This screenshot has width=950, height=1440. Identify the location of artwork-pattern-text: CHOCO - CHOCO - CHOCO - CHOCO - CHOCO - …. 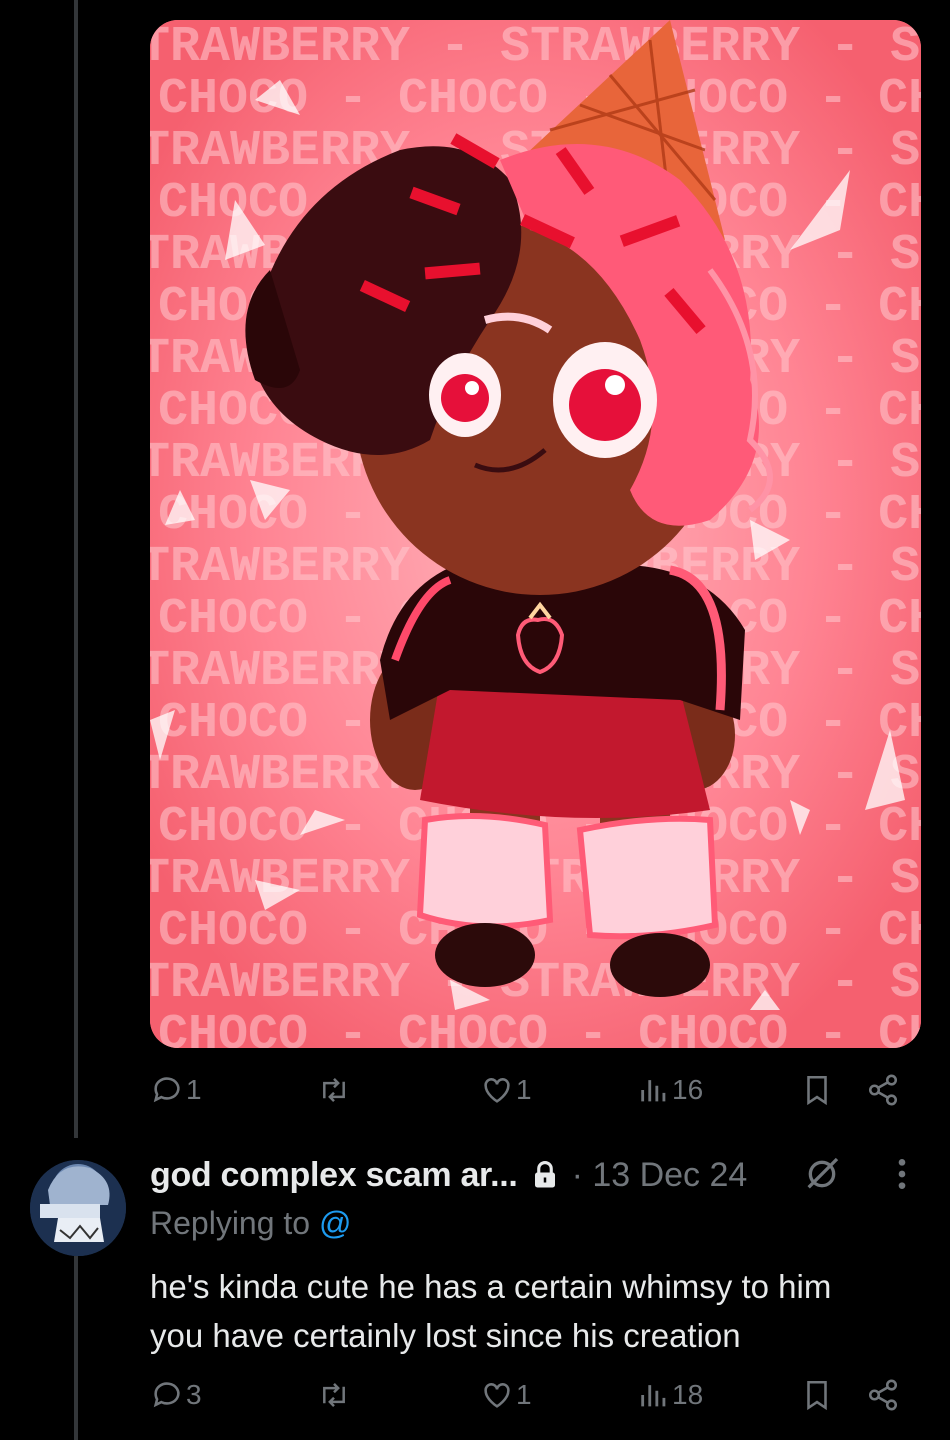
(539, 1027).